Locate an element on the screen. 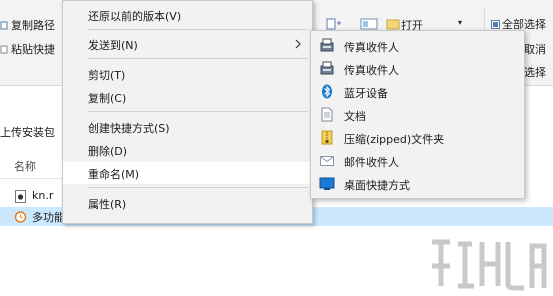 The width and height of the screenshot is (553, 296). zip-folder-icon is located at coordinates (327, 137).